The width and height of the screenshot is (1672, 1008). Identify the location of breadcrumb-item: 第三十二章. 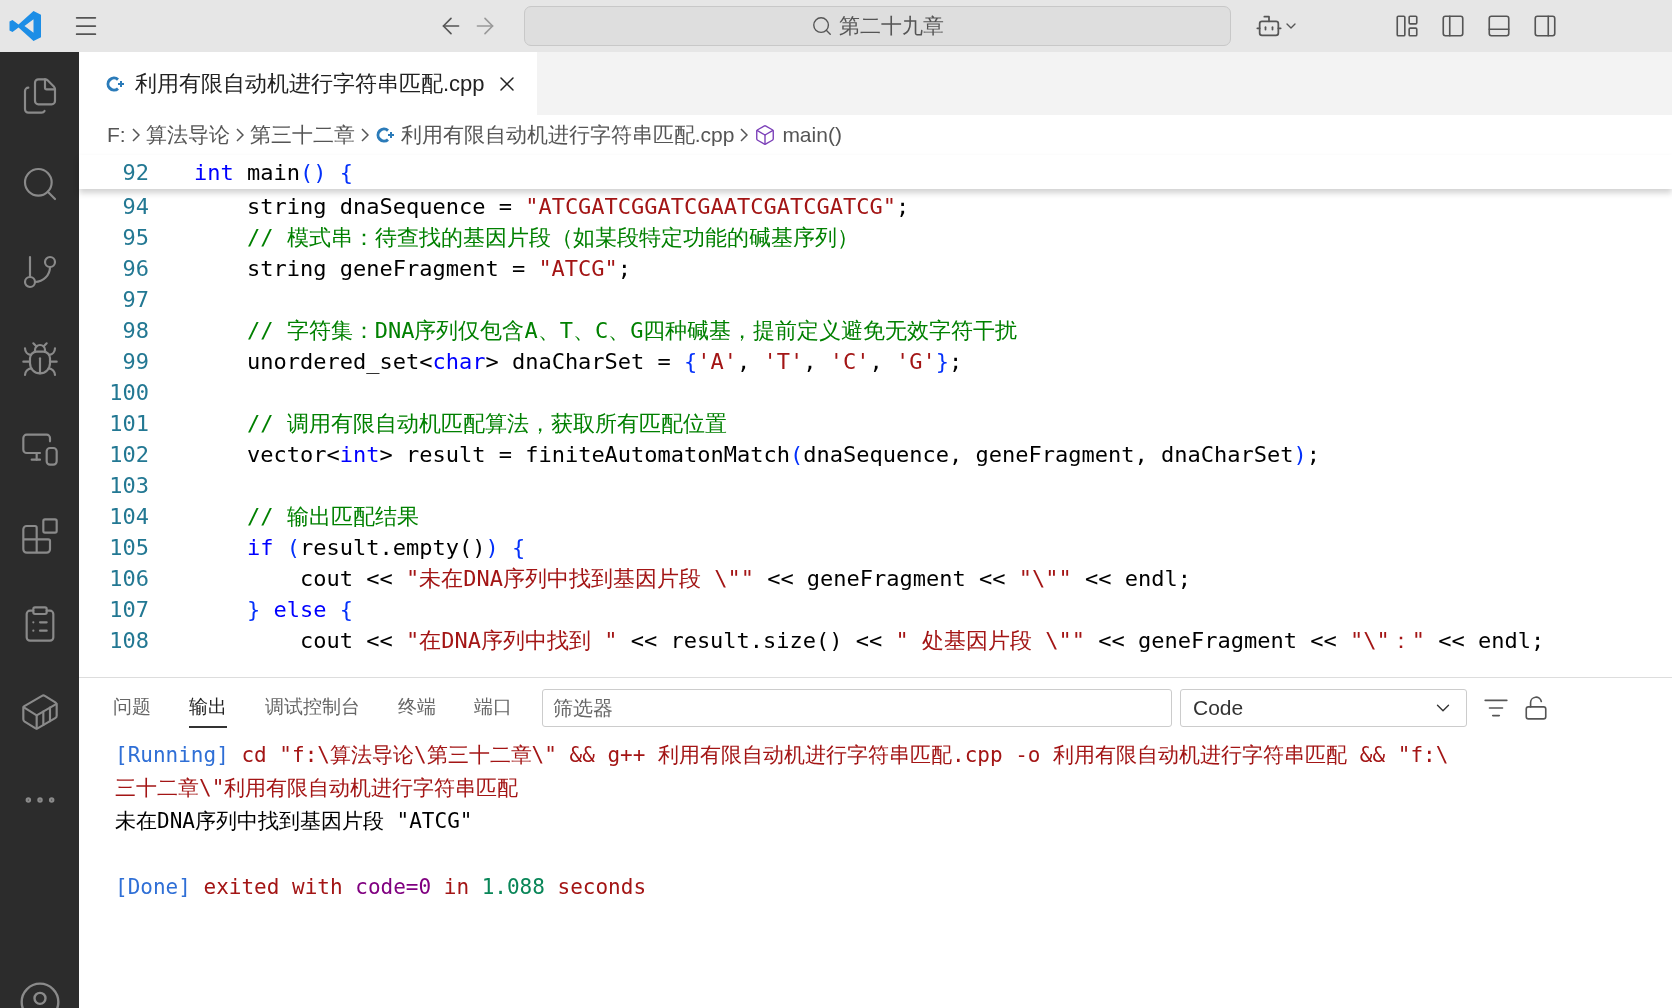
(302, 135).